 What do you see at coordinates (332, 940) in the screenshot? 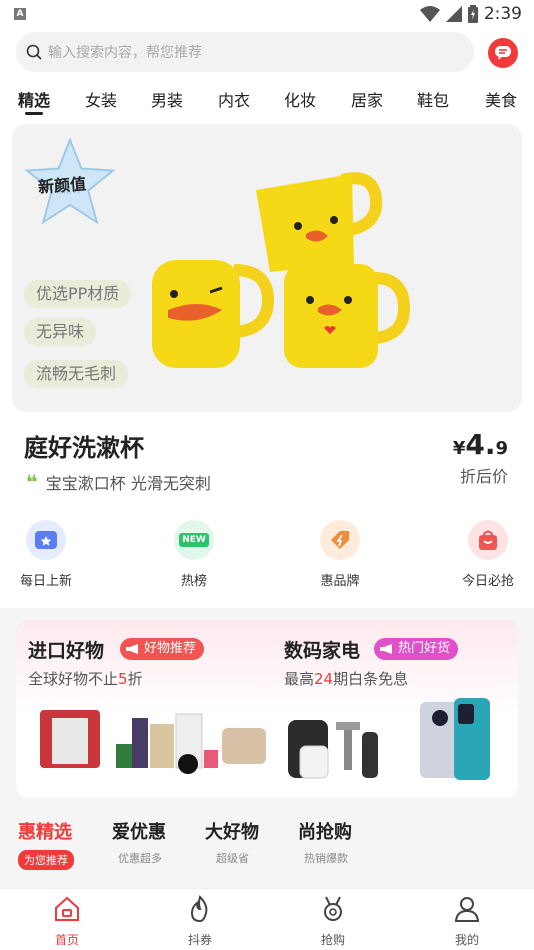
I see `nav-label: 抢购` at bounding box center [332, 940].